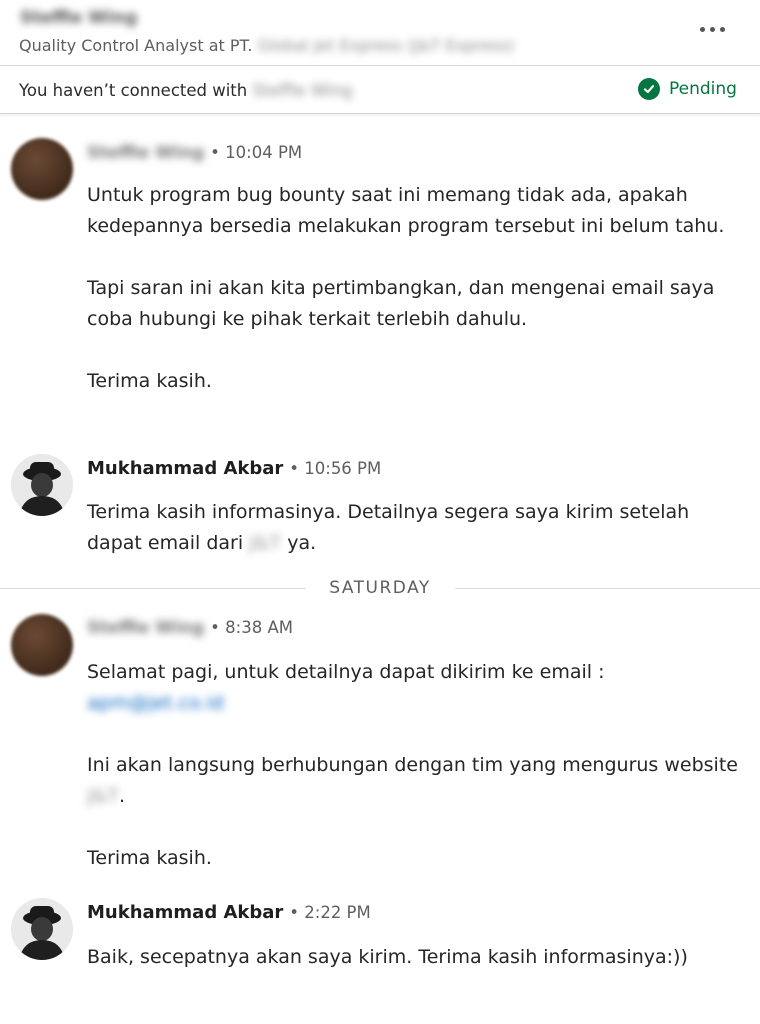 The height and width of the screenshot is (1024, 760). I want to click on message-meta: Steffie Wing • 8:38 AM, so click(190, 628).